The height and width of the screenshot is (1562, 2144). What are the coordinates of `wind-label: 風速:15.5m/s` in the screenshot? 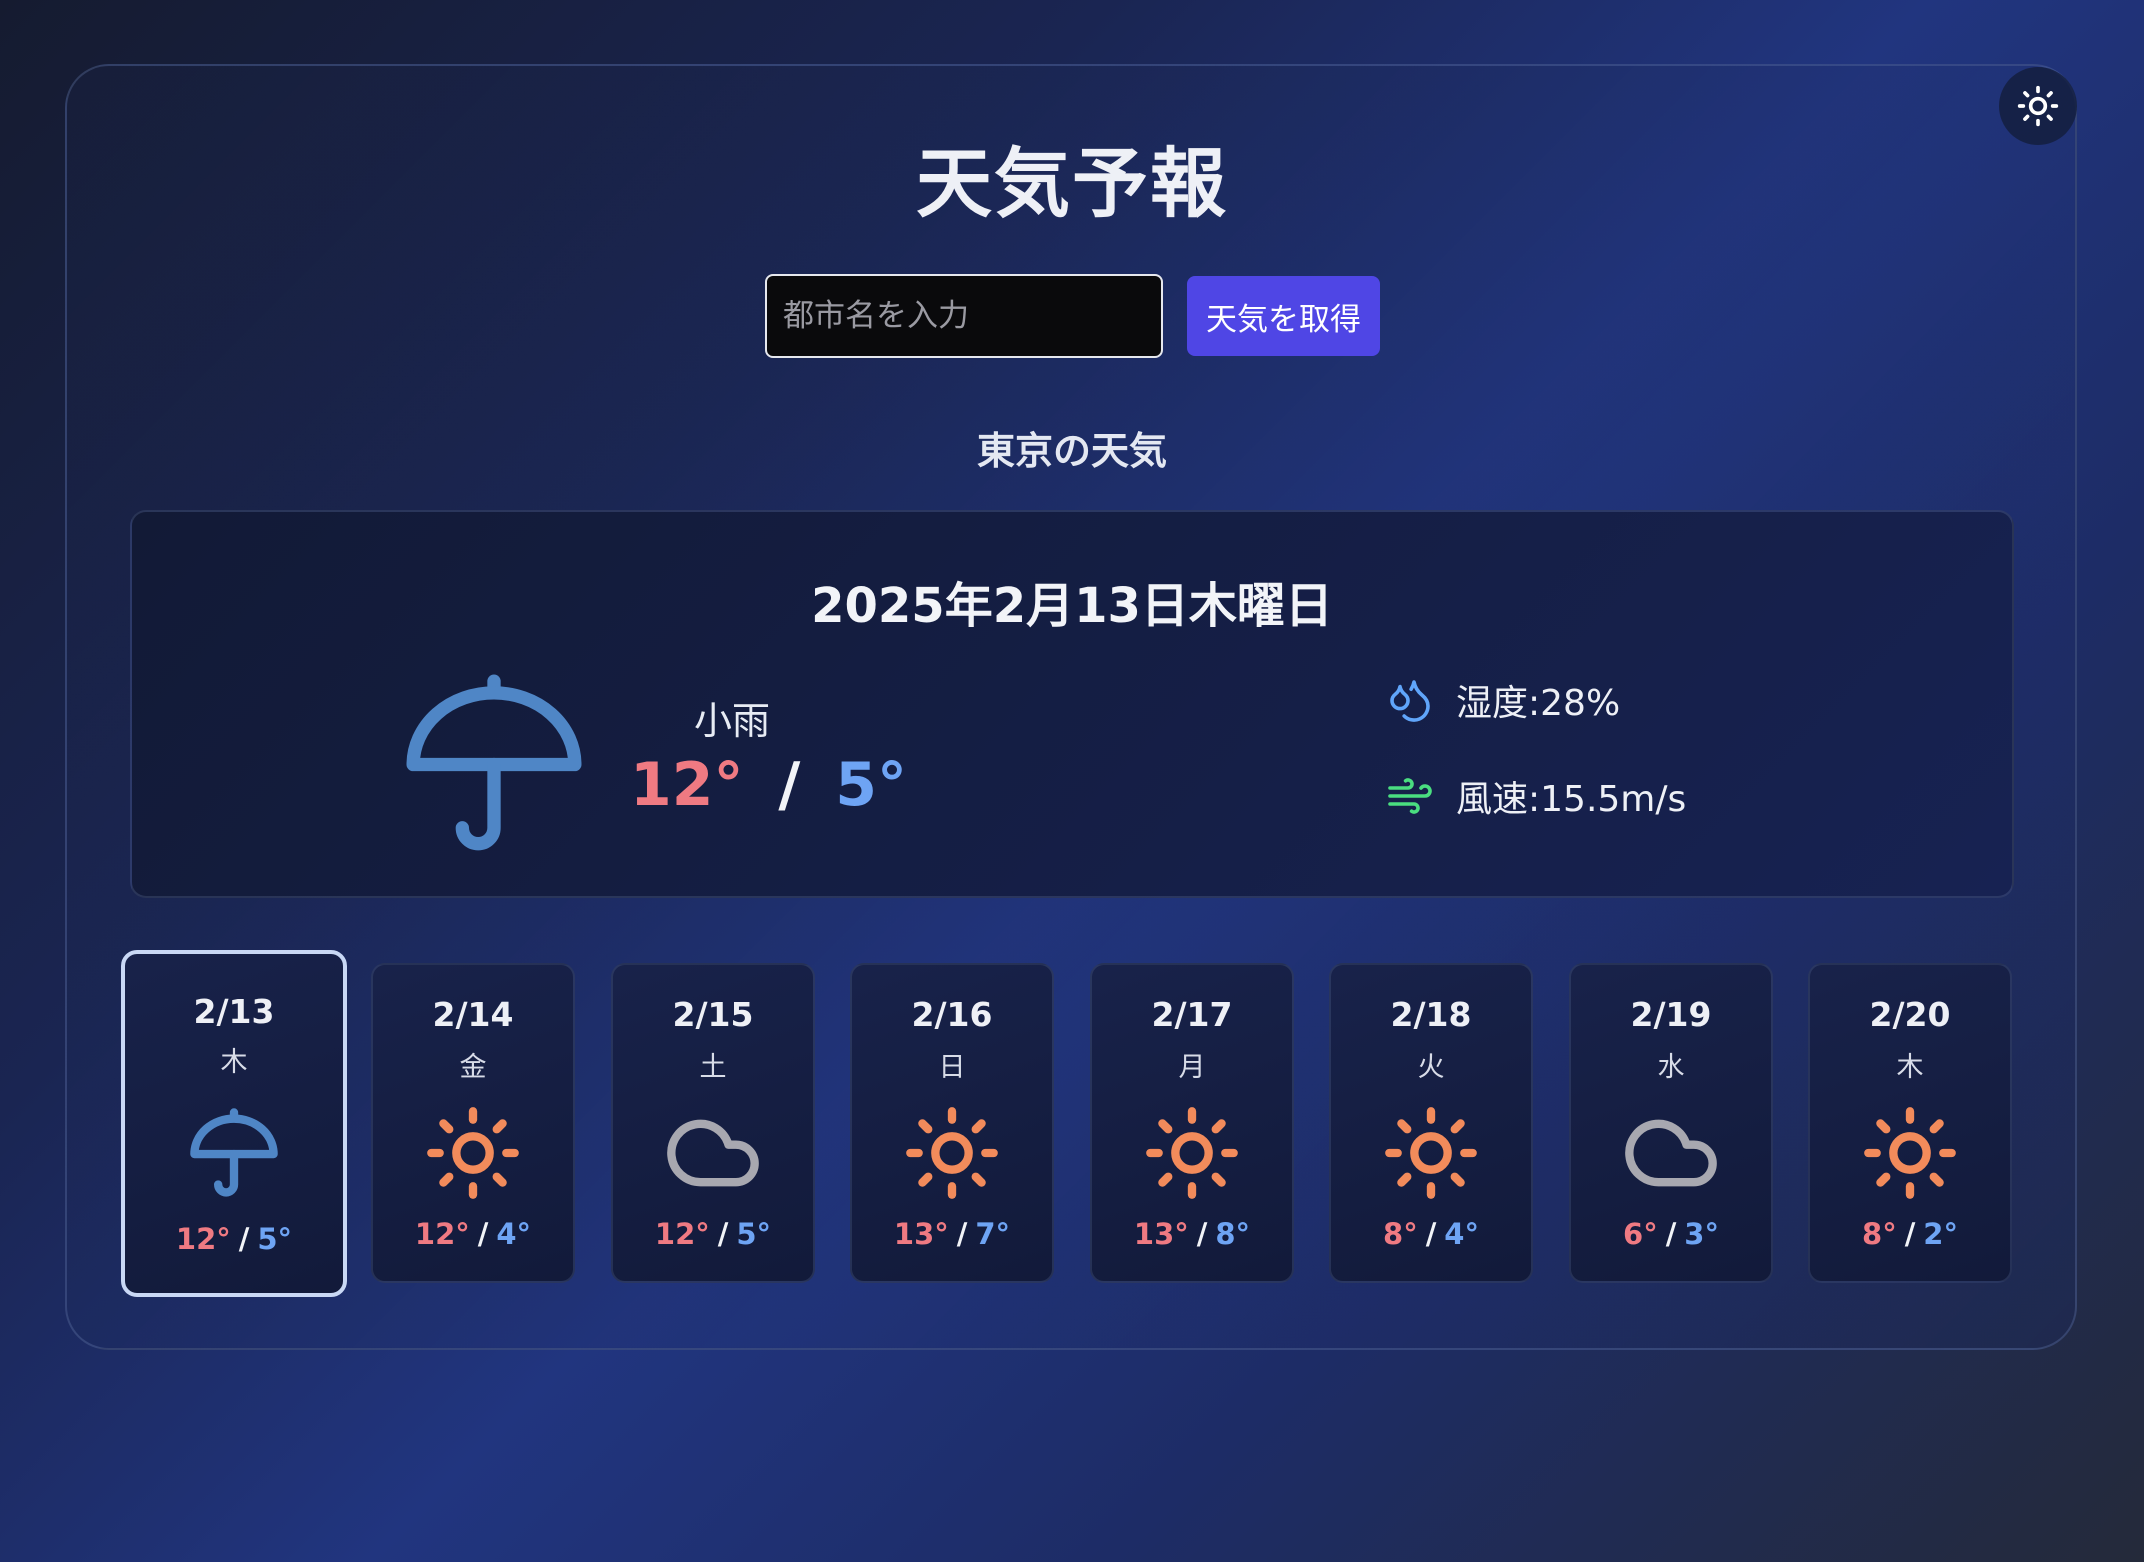 It's located at (1571, 799).